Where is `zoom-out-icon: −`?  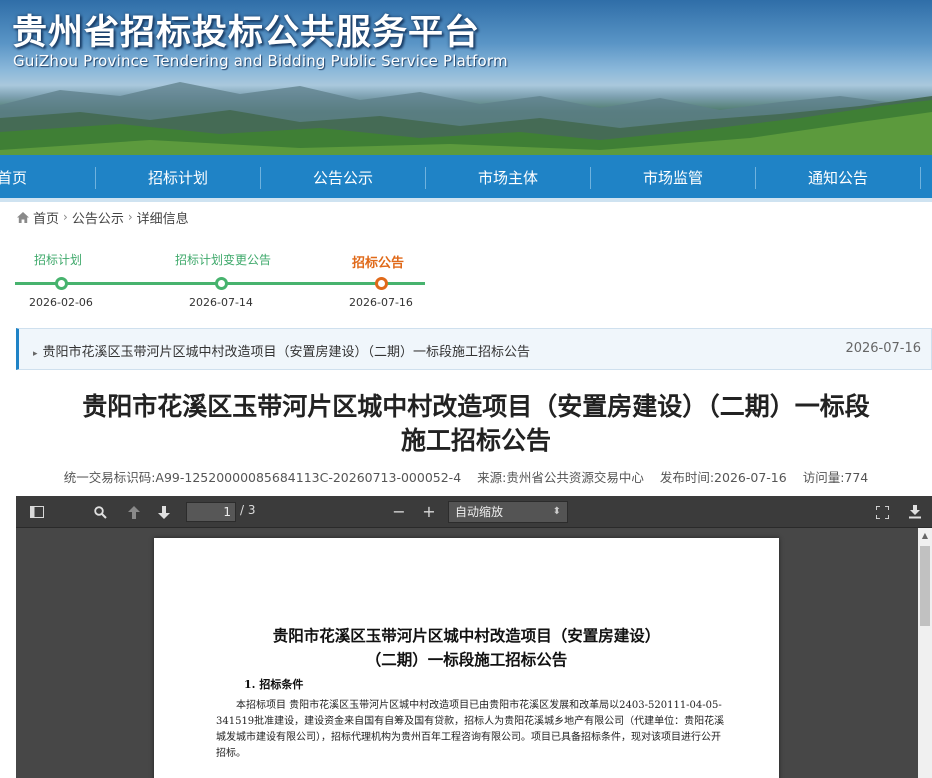
zoom-out-icon: − is located at coordinates (399, 512).